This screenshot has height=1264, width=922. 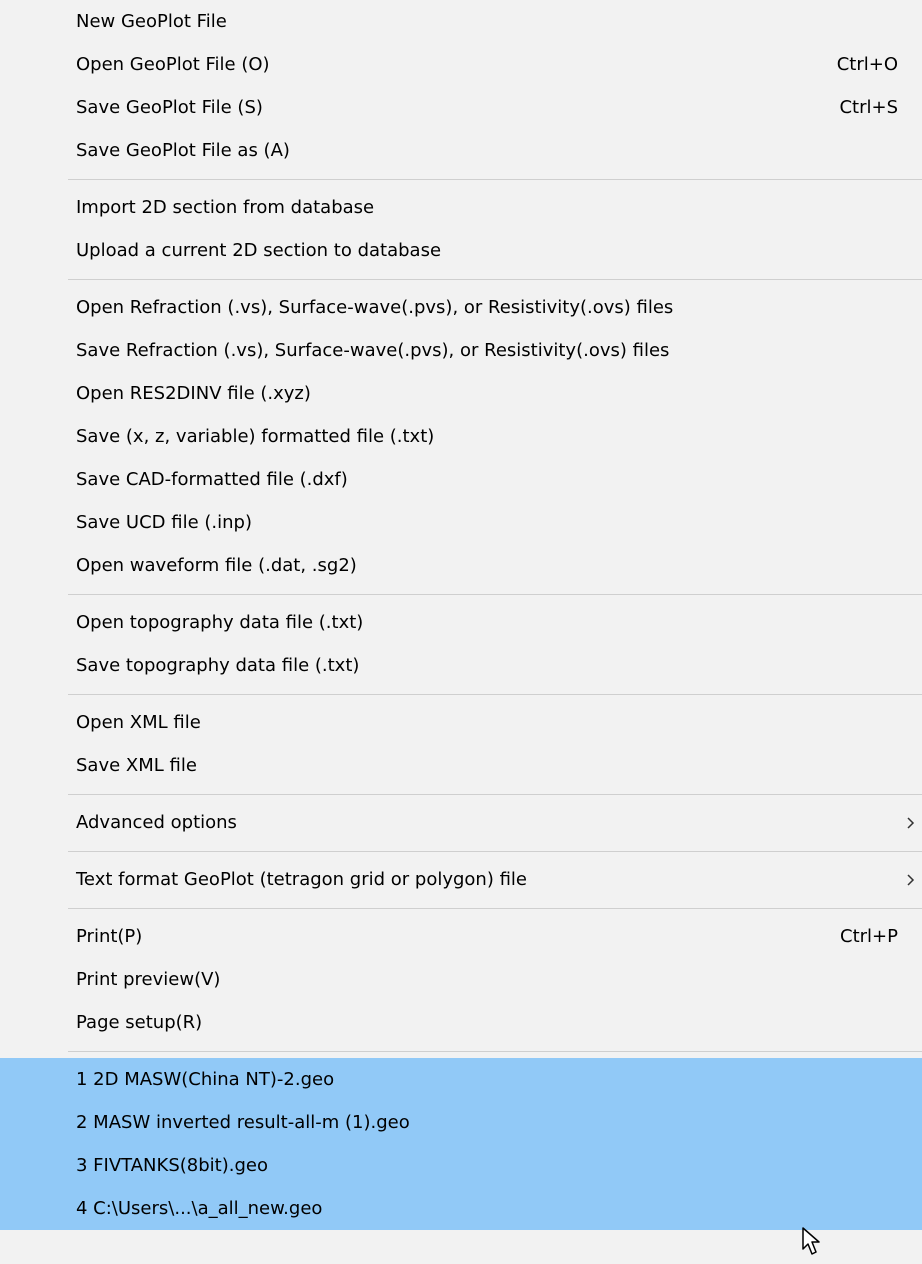 I want to click on recent-file-item-2: 2 MASW inverted result-all-m (1).geo, so click(x=461, y=1122).